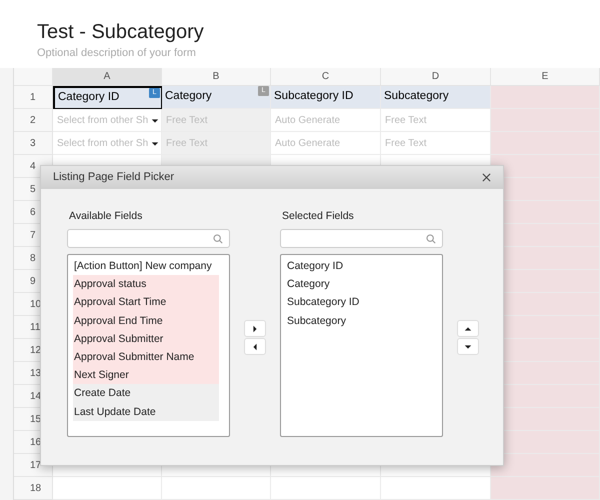 Image resolution: width=600 pixels, height=500 pixels. What do you see at coordinates (318, 216) in the screenshot?
I see `list-label: Selected Fields` at bounding box center [318, 216].